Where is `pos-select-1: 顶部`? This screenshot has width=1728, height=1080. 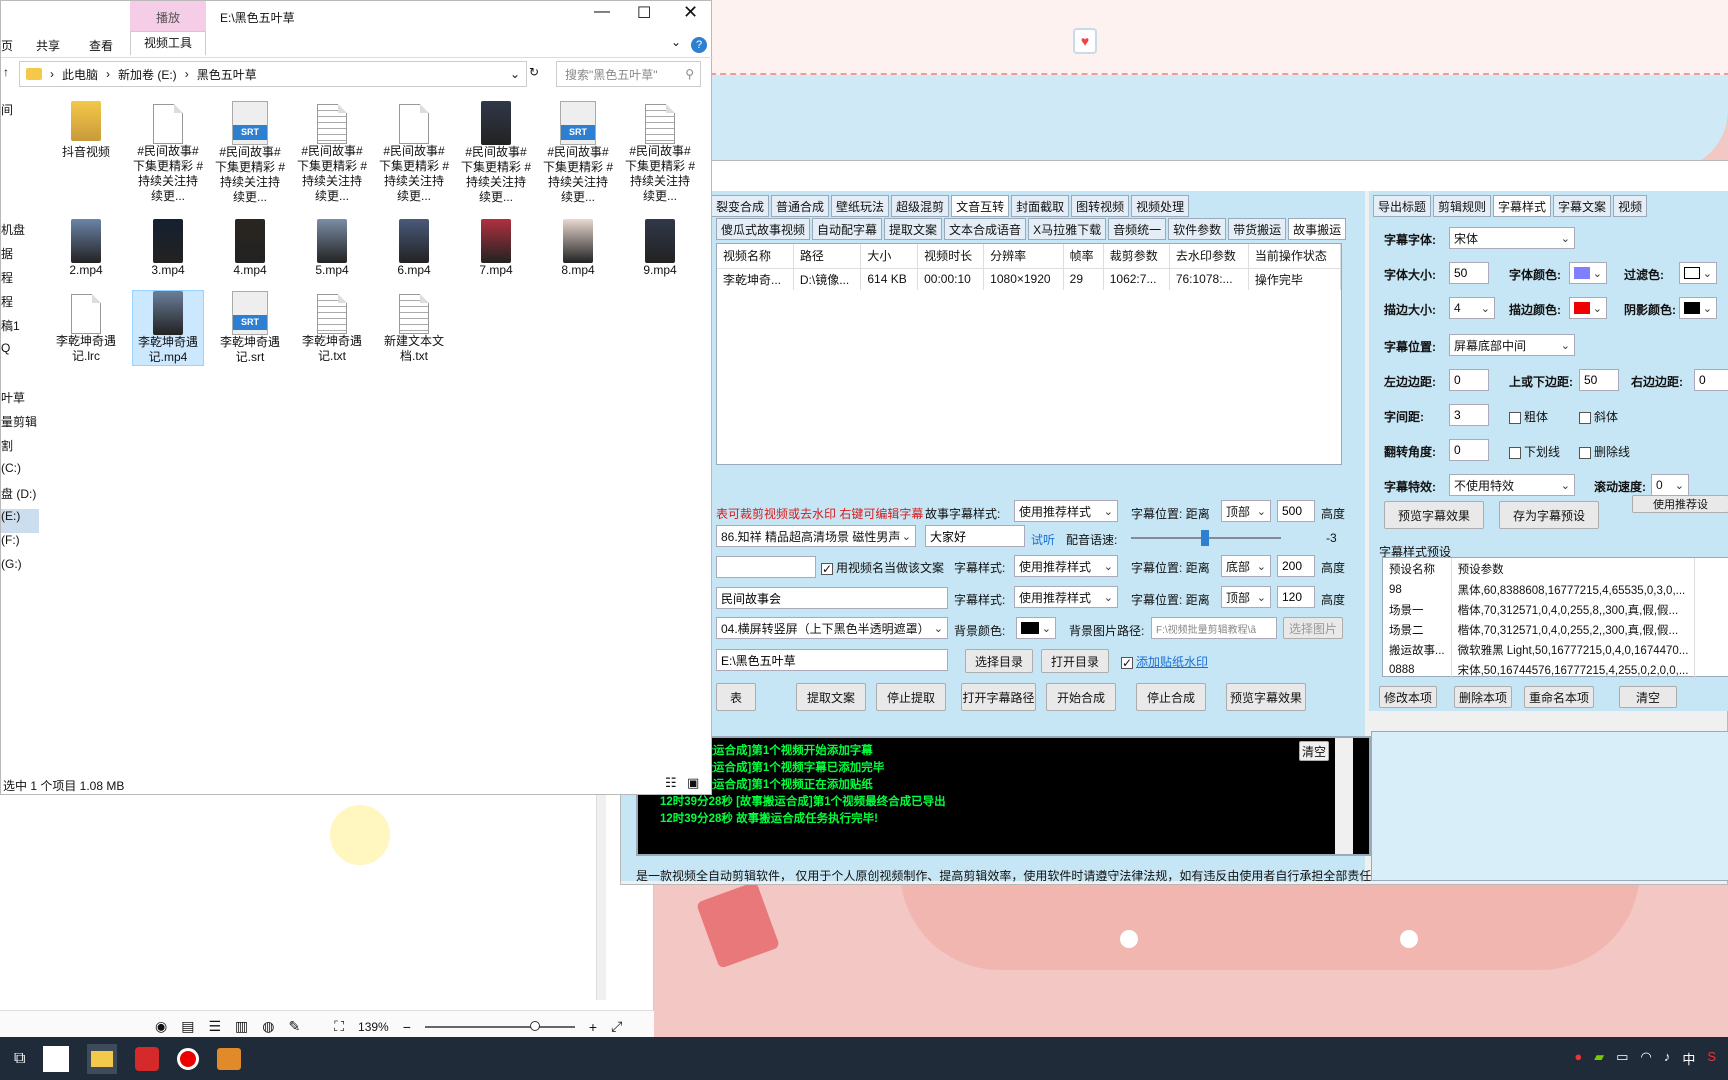 pos-select-1: 顶部 is located at coordinates (1246, 511).